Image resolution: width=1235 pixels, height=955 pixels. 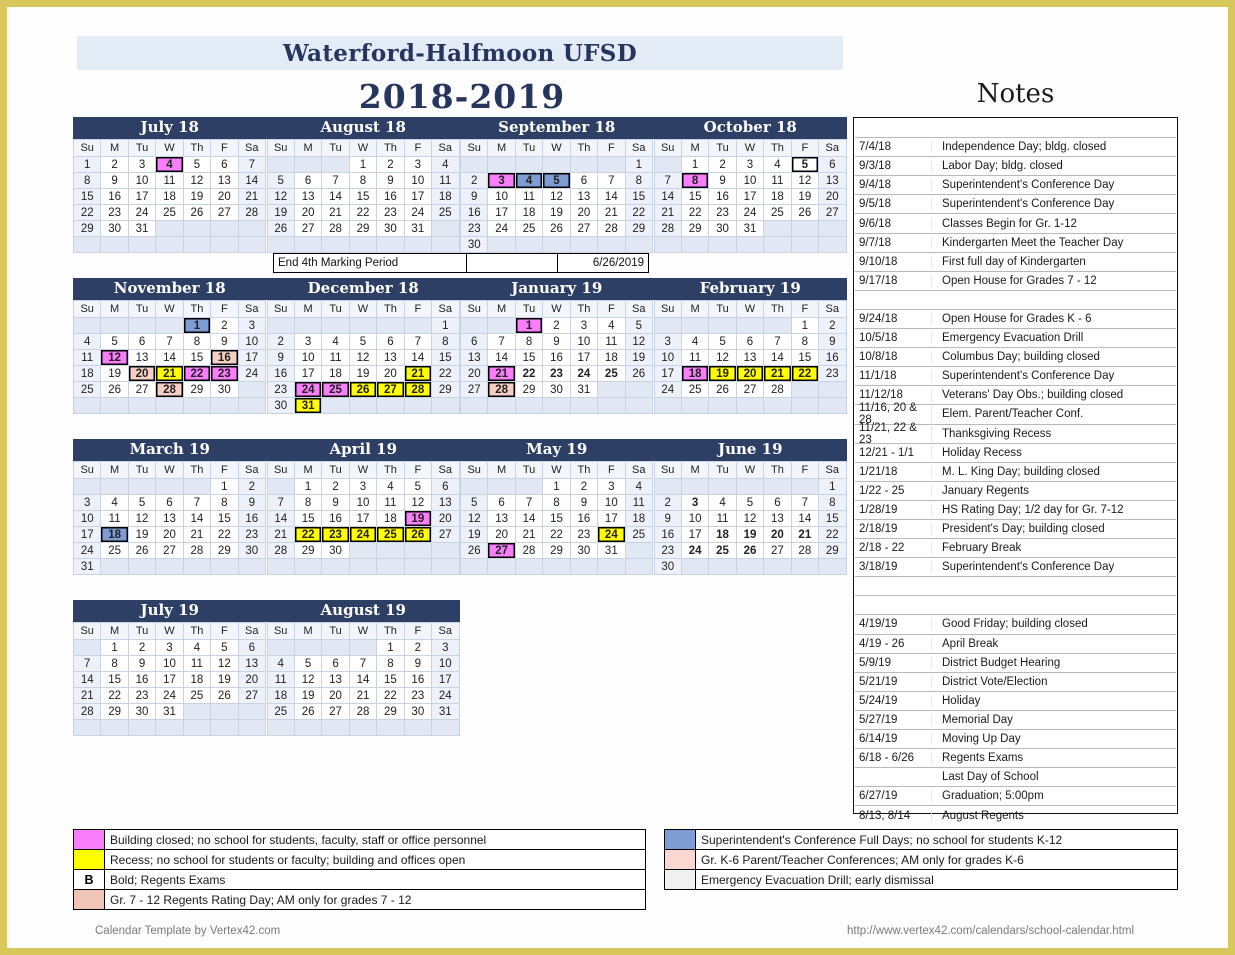 What do you see at coordinates (445, 486) in the screenshot?
I see `calendar-day: 6` at bounding box center [445, 486].